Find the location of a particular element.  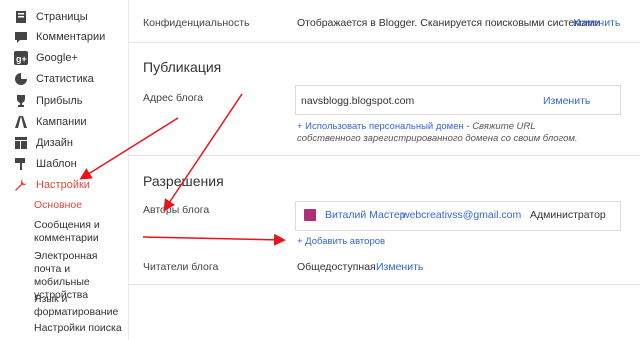

blog-readers-value: Общедоступная is located at coordinates (336, 267).